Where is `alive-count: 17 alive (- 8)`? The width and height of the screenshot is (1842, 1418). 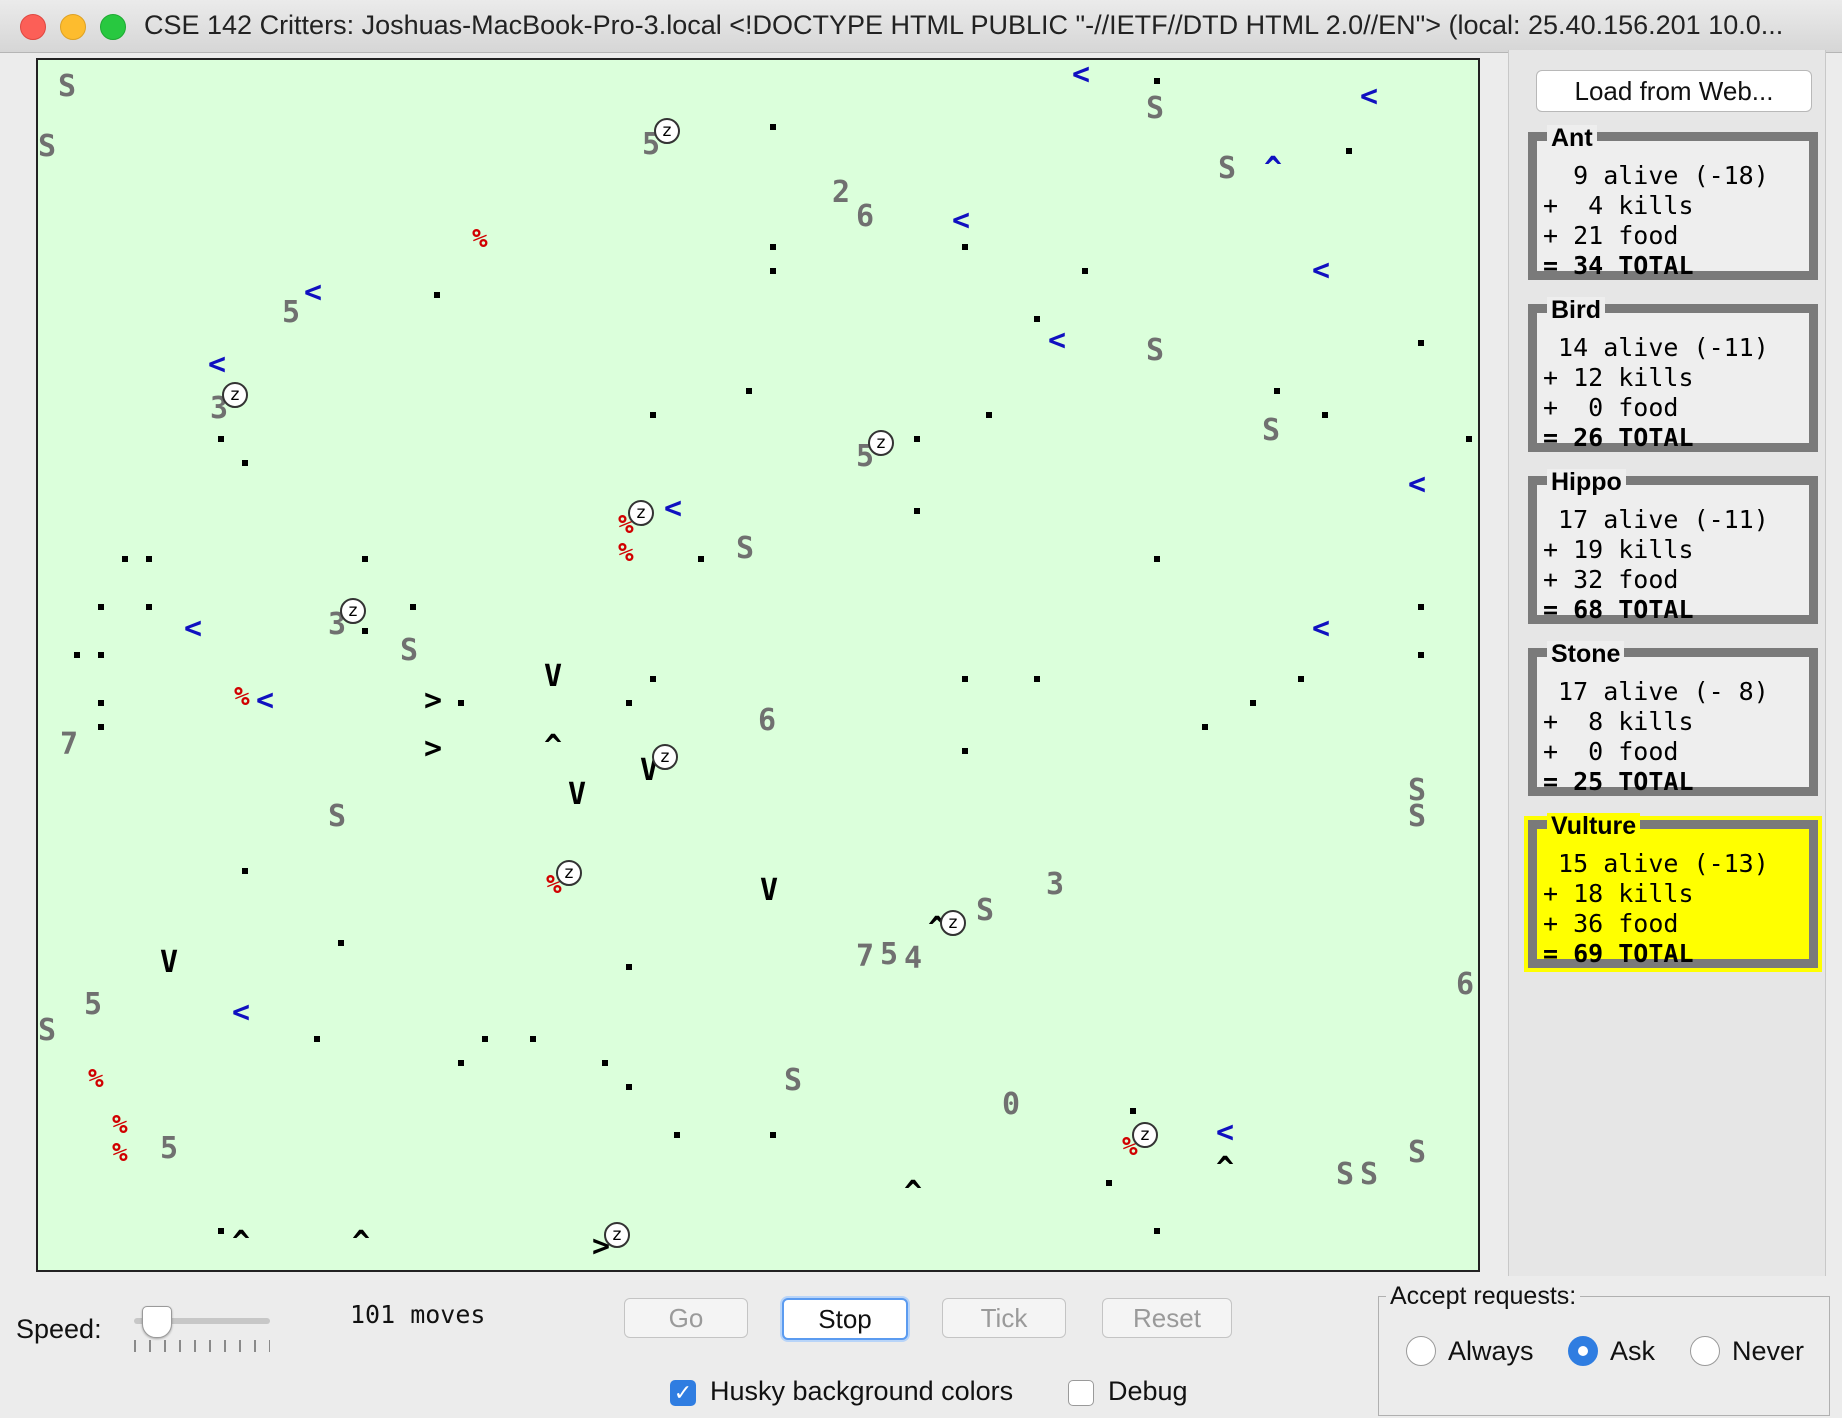
alive-count: 17 alive (- 8) is located at coordinates (1656, 691).